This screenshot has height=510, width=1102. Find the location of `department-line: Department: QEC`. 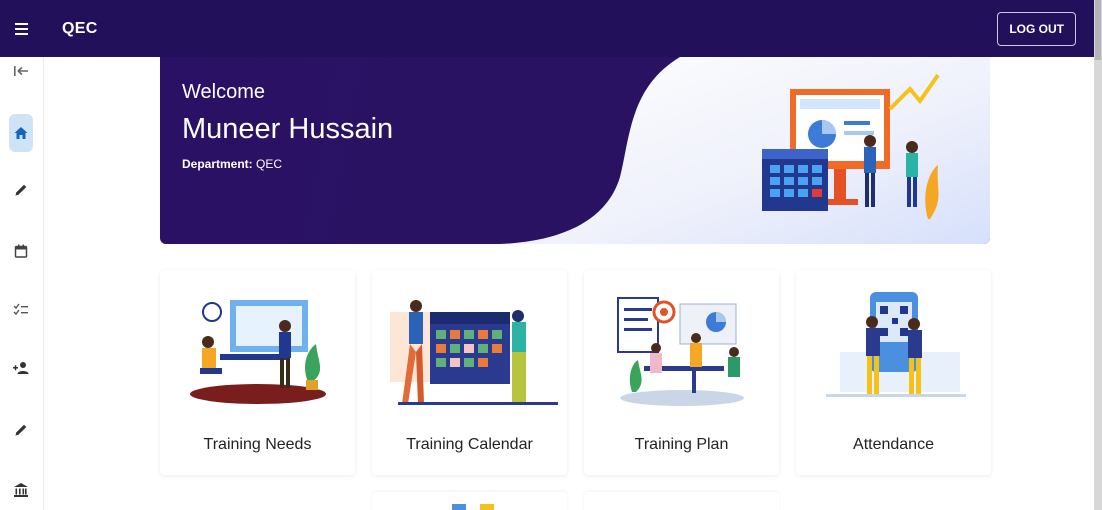

department-line: Department: QEC is located at coordinates (232, 164).